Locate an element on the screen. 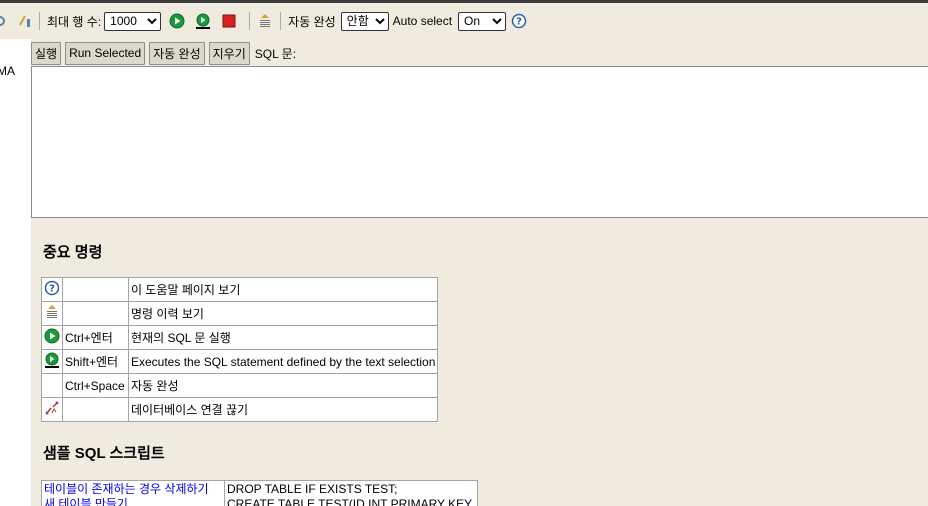  max-rows-select: 1000 is located at coordinates (133, 21).